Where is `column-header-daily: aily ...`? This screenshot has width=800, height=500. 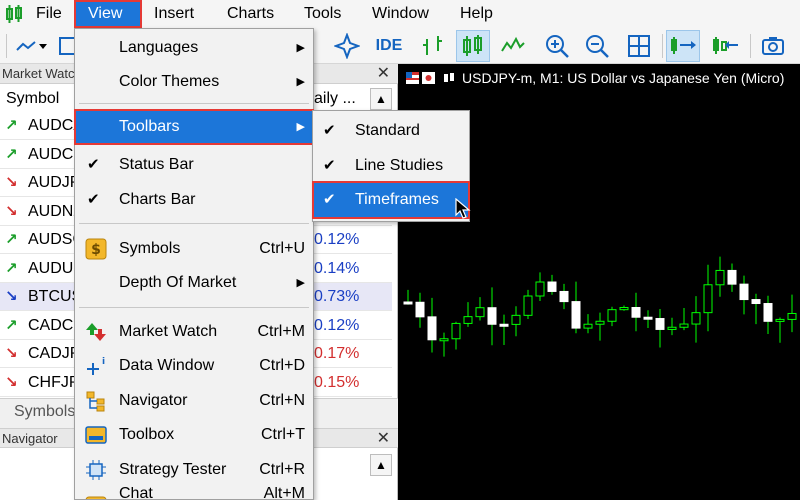
column-header-daily: aily ... is located at coordinates (335, 99).